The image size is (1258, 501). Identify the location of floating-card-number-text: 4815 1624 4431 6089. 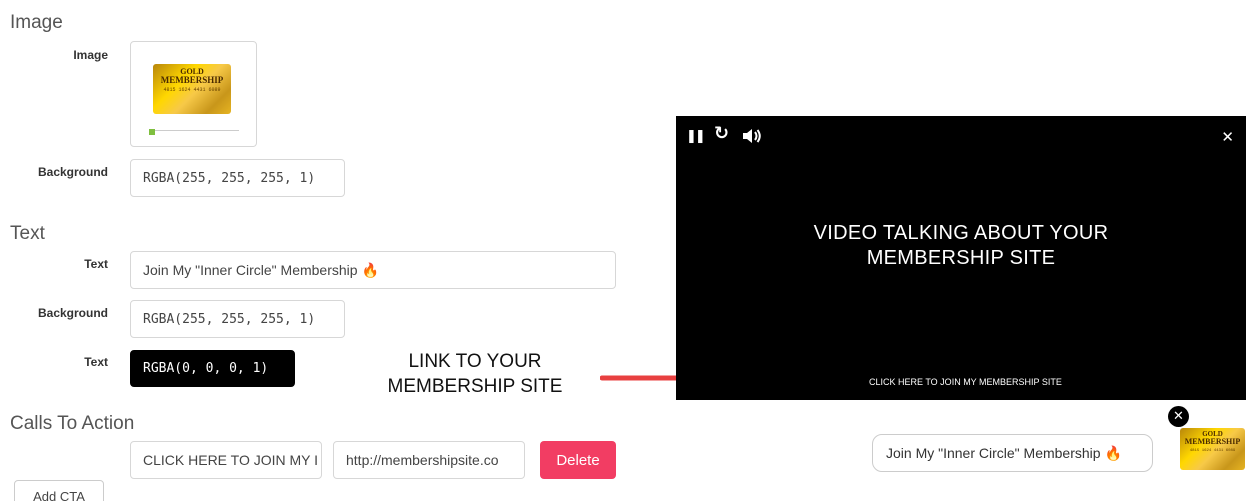
(1212, 451).